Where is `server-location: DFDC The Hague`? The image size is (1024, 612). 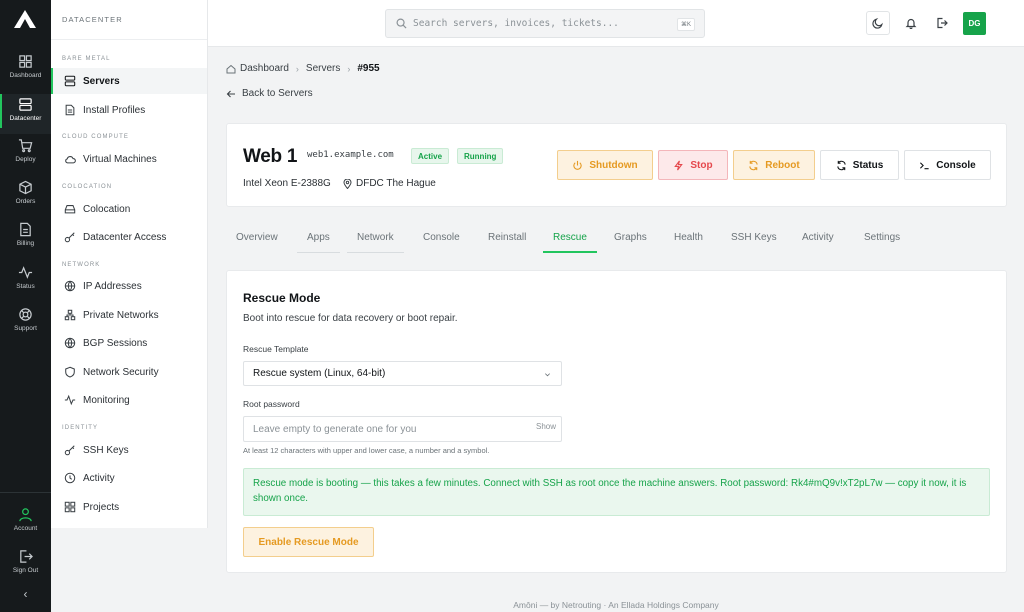
server-location: DFDC The Hague is located at coordinates (389, 183).